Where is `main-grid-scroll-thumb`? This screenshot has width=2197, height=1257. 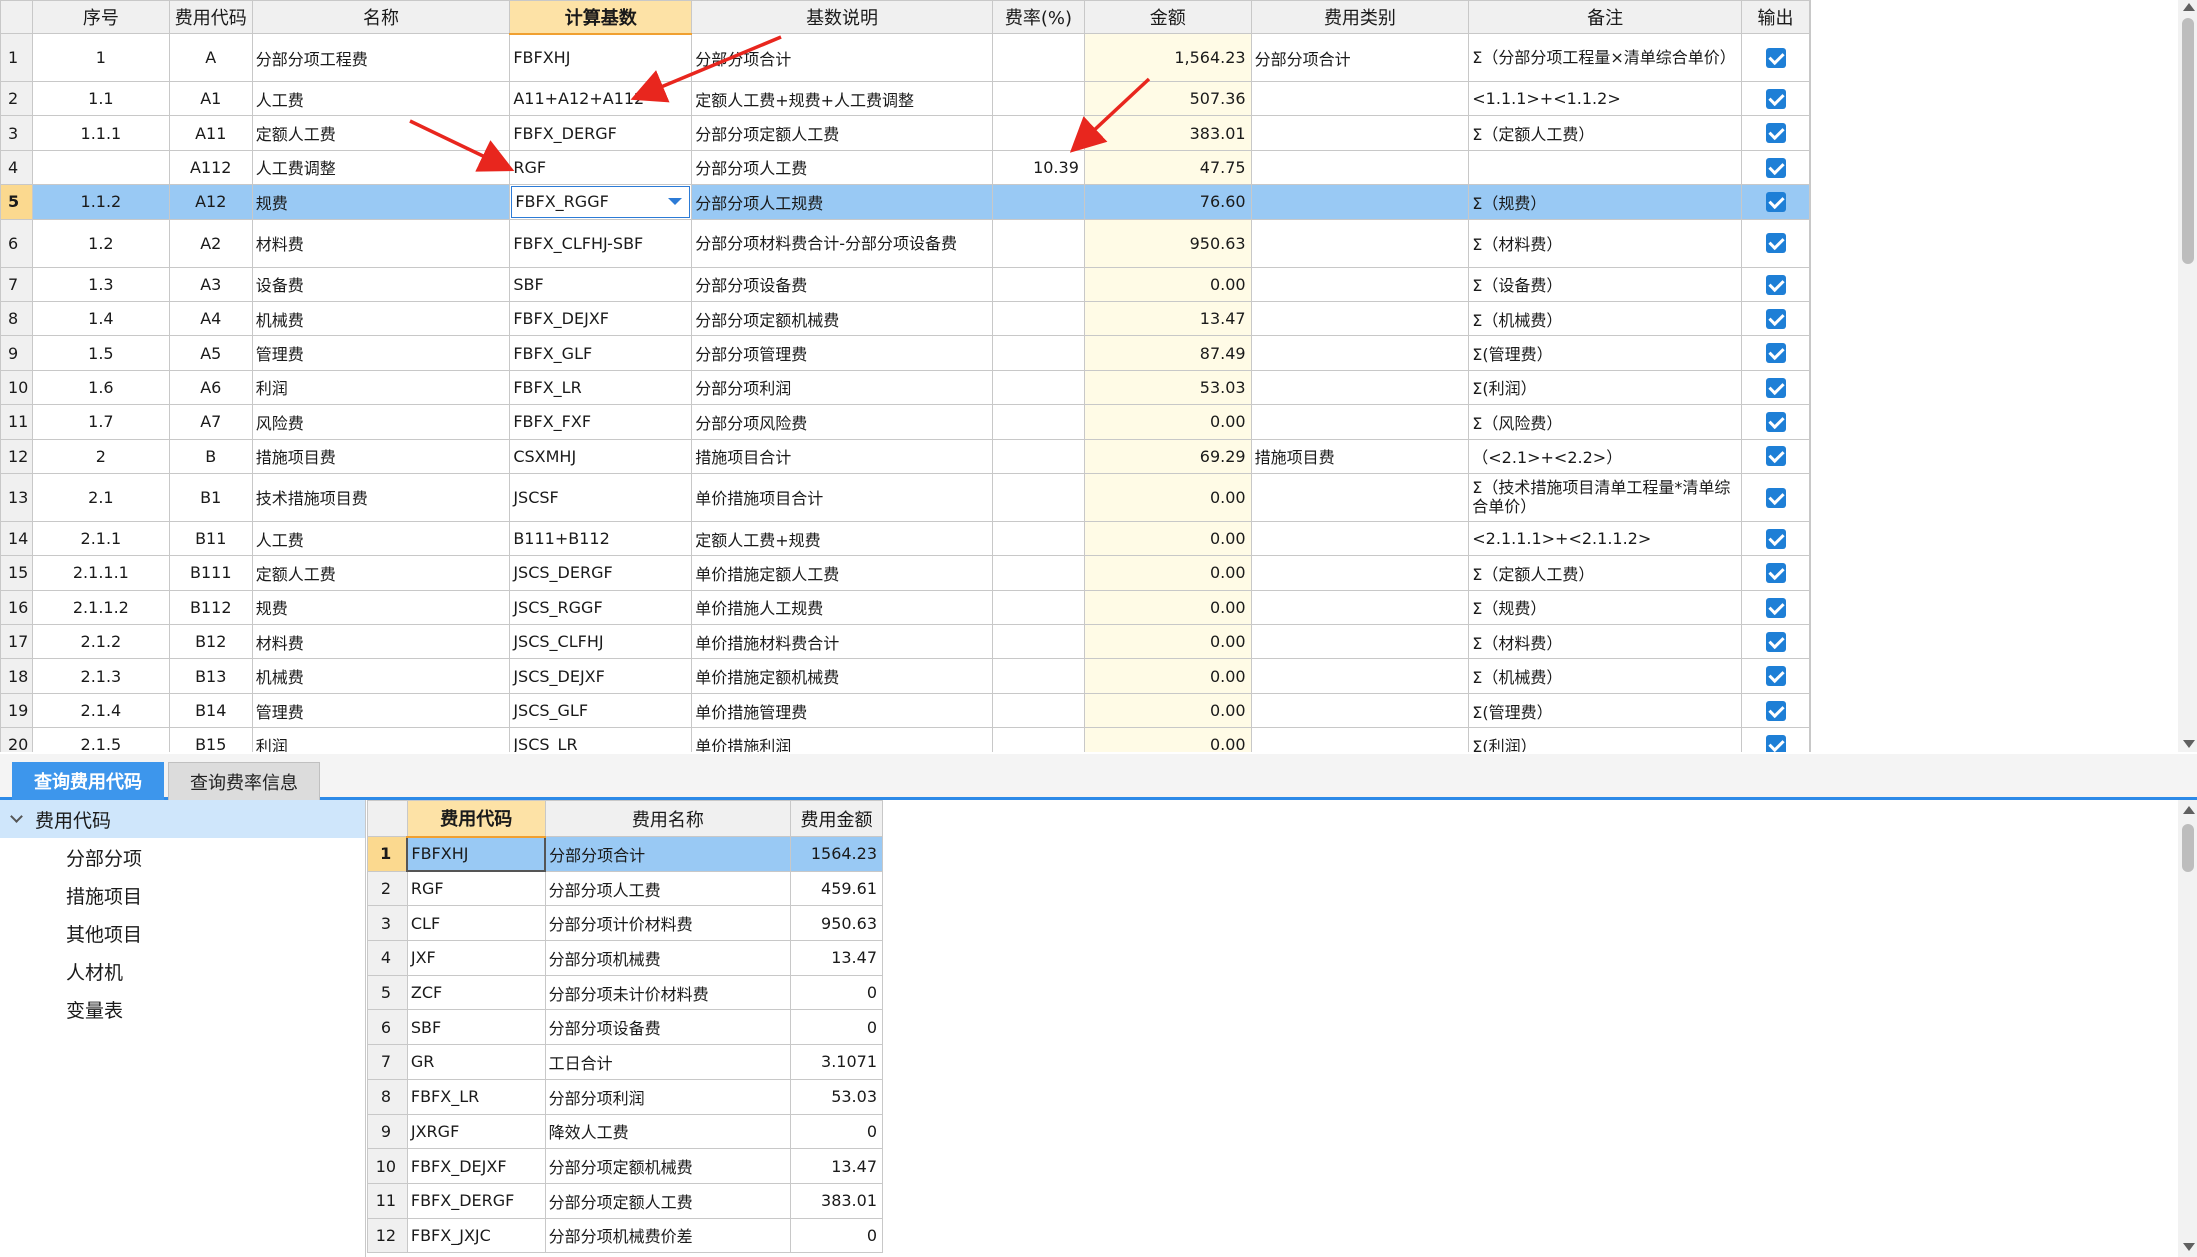
main-grid-scroll-thumb is located at coordinates (2188, 141).